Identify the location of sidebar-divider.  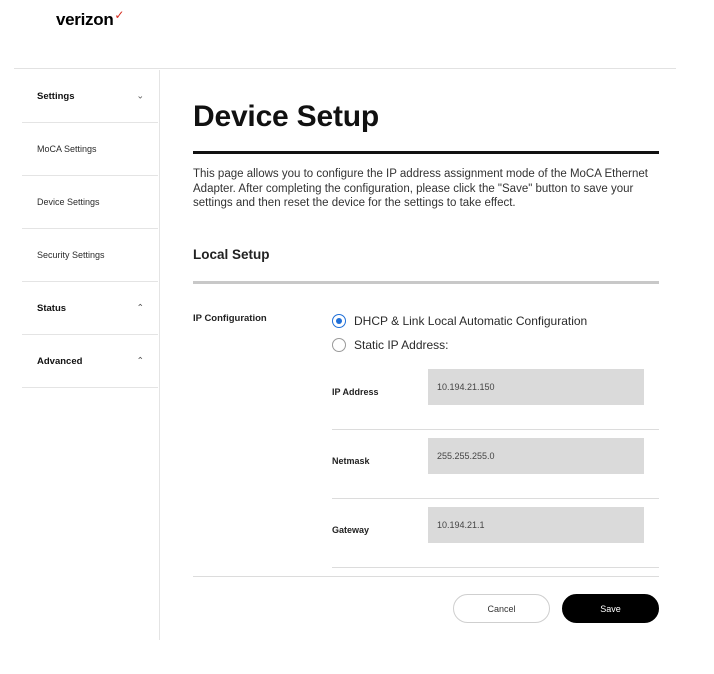
(159, 355).